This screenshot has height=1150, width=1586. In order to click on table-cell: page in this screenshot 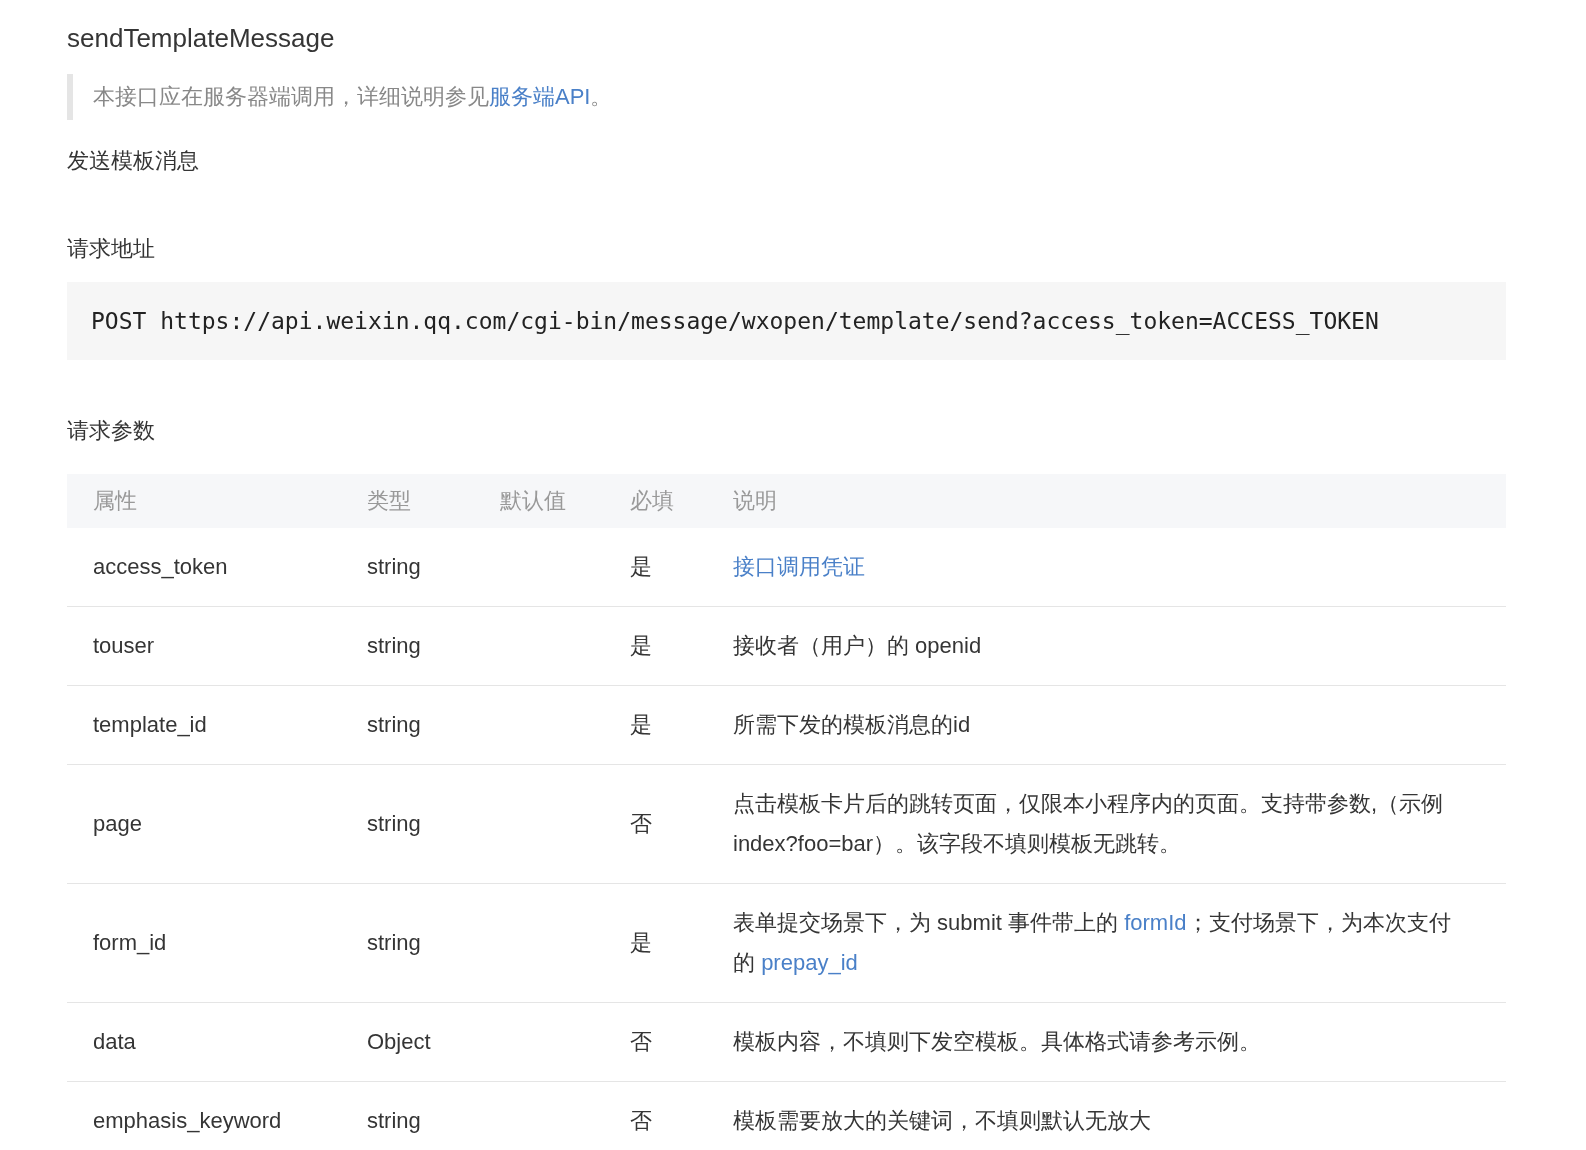, I will do `click(117, 823)`.